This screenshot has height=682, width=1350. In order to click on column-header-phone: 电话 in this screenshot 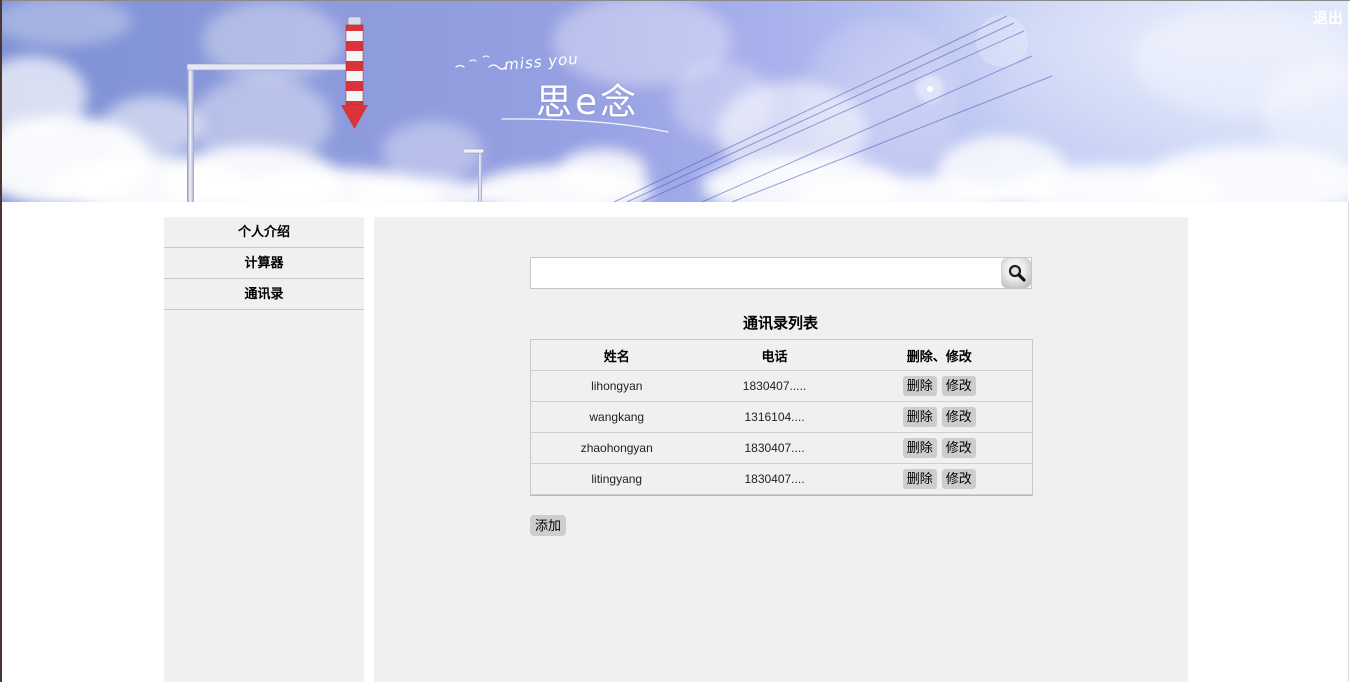, I will do `click(774, 355)`.